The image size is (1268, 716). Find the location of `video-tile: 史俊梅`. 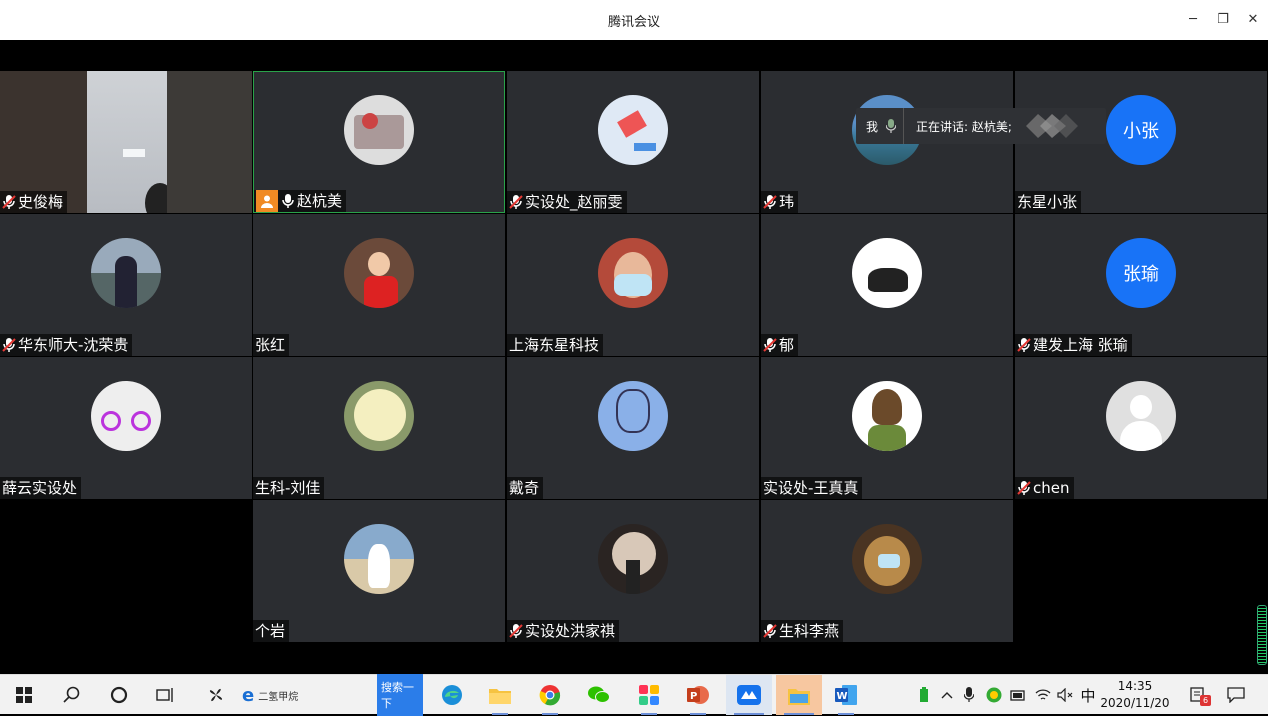

video-tile: 史俊梅 is located at coordinates (126, 142).